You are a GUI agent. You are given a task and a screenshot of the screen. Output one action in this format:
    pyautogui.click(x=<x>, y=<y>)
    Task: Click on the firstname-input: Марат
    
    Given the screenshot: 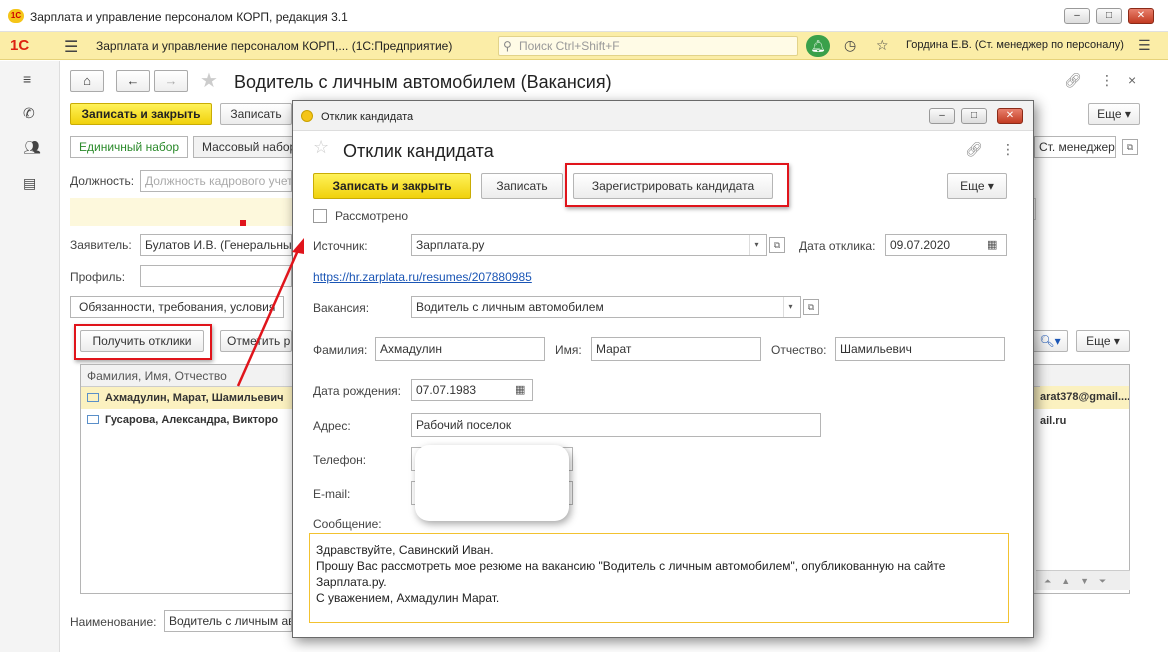 What is the action you would take?
    pyautogui.click(x=676, y=349)
    